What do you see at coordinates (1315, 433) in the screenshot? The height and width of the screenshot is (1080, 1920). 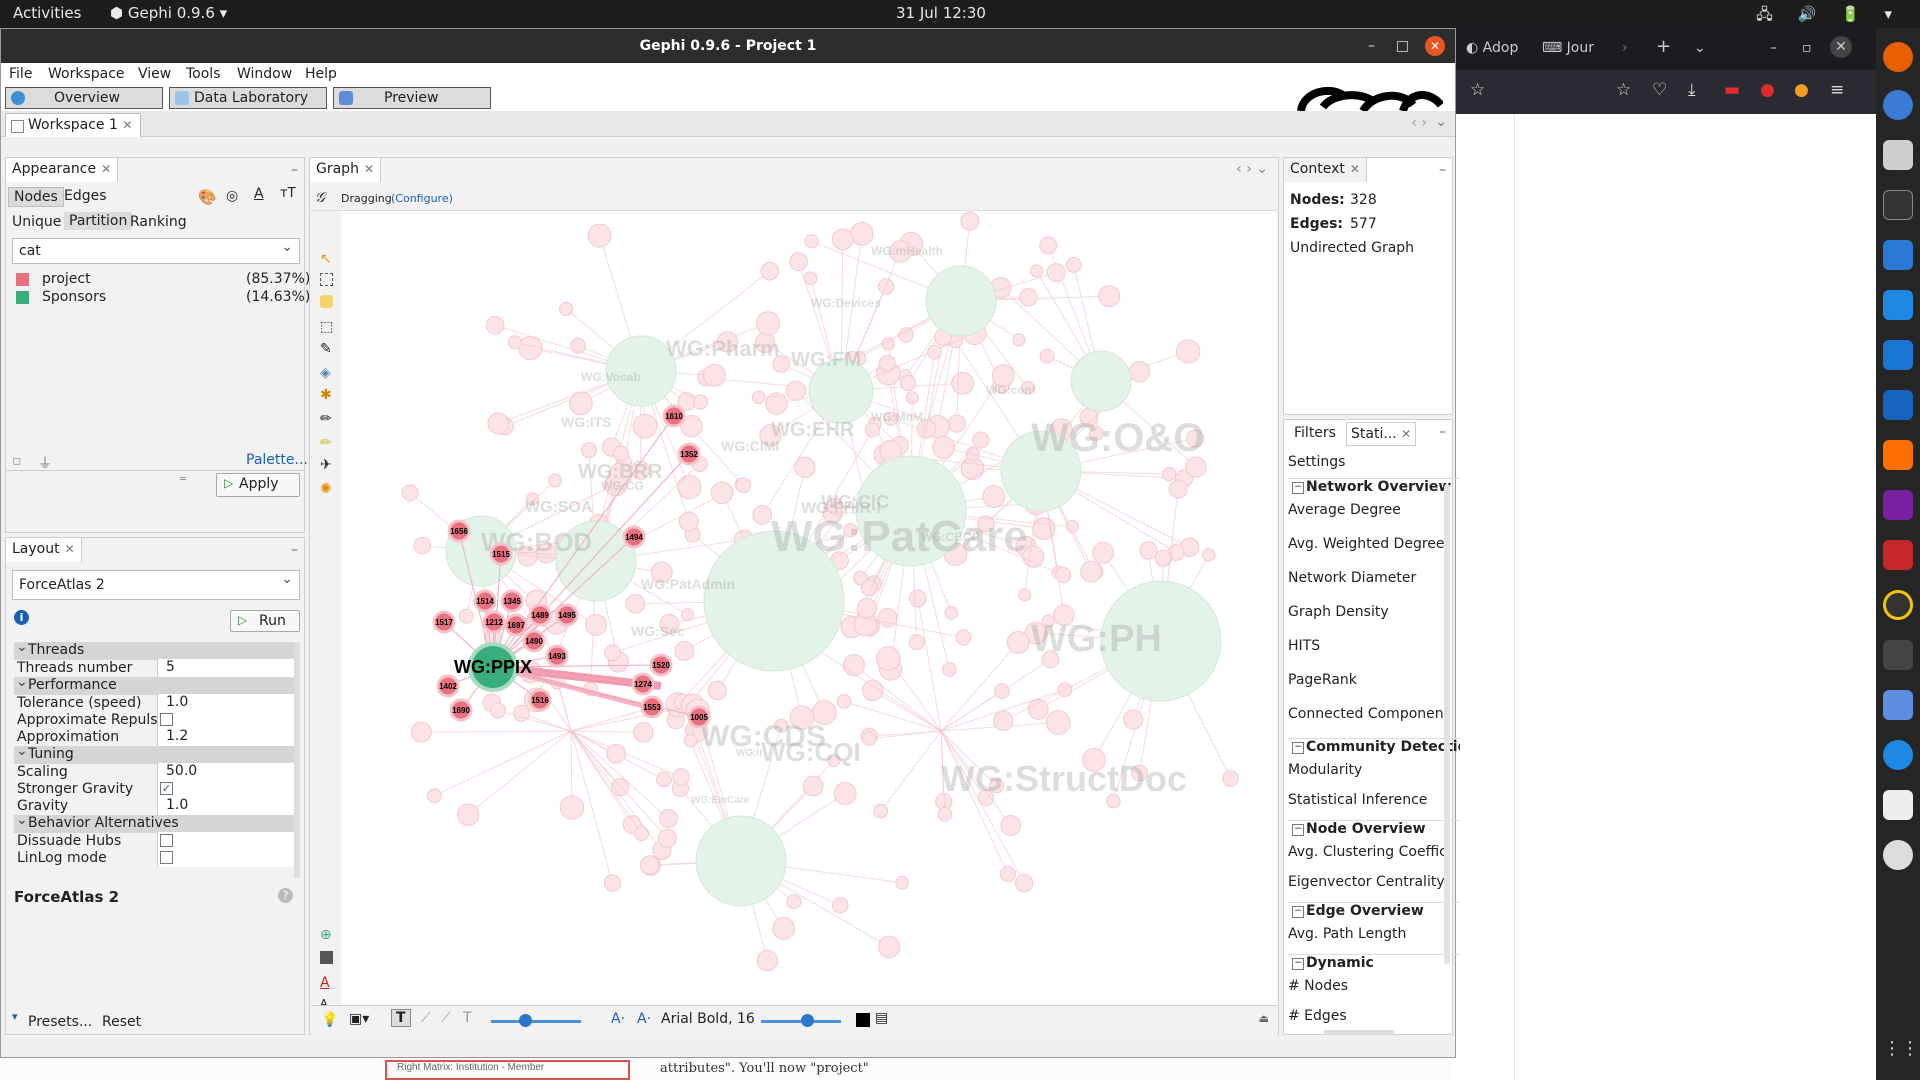 I see `filters-tab: Filters` at bounding box center [1315, 433].